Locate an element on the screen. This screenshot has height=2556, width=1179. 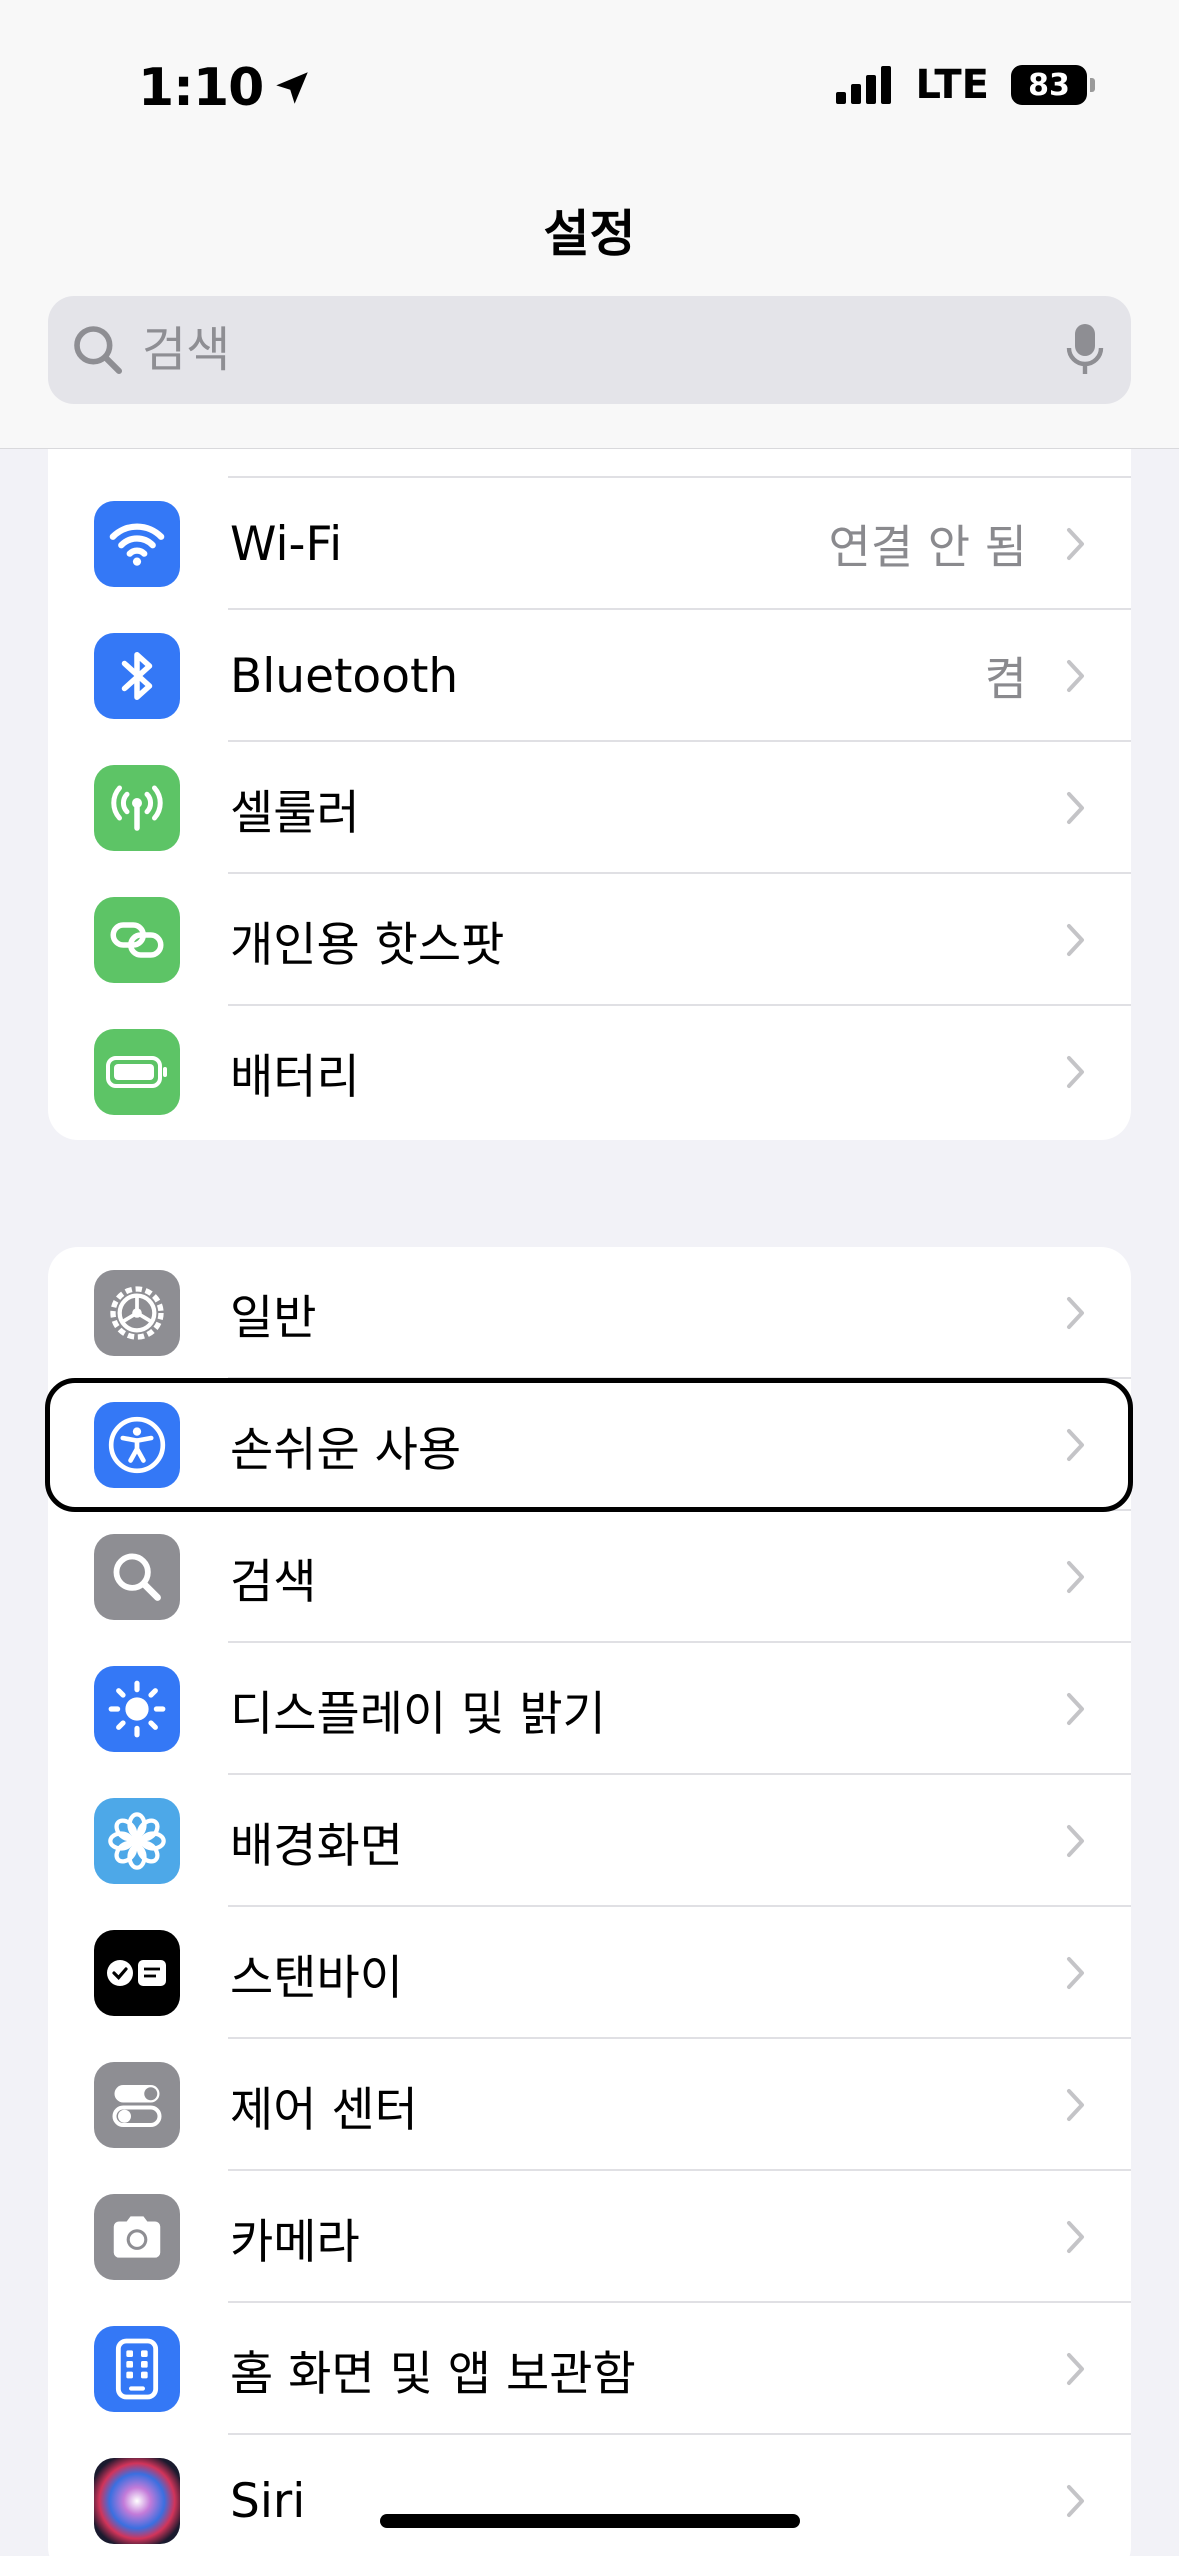
battery-icon is located at coordinates (137, 1072).